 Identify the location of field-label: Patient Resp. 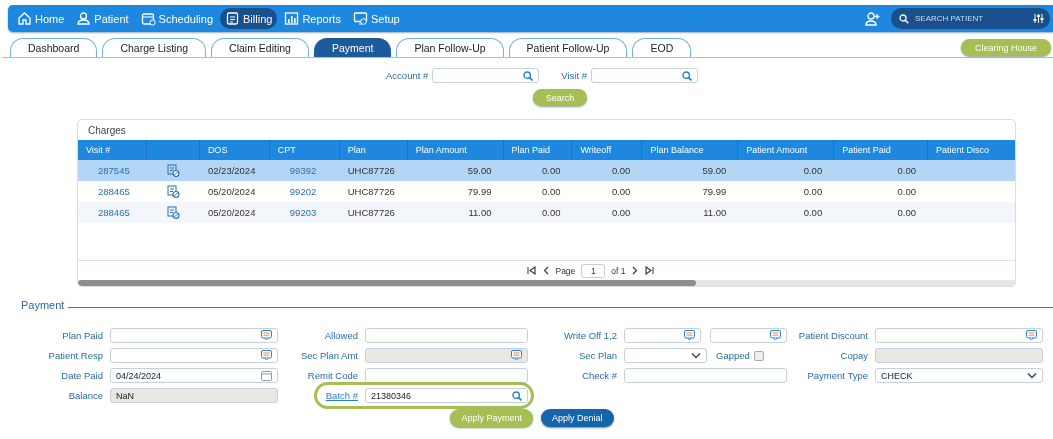
(75, 355).